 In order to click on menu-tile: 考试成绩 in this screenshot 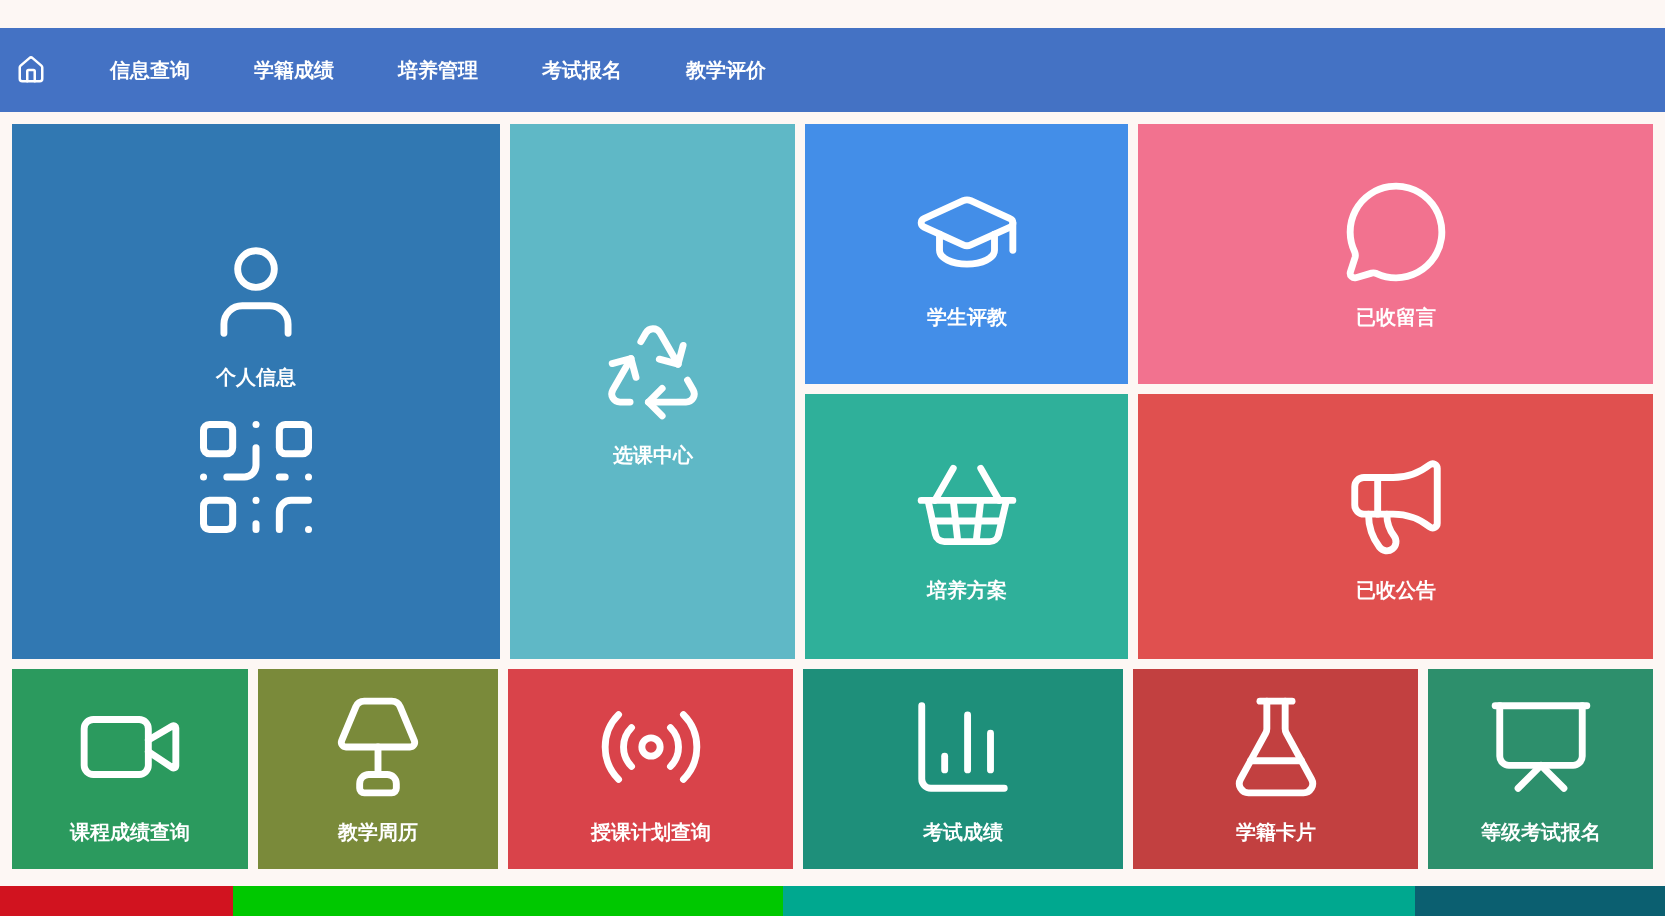, I will do `click(963, 769)`.